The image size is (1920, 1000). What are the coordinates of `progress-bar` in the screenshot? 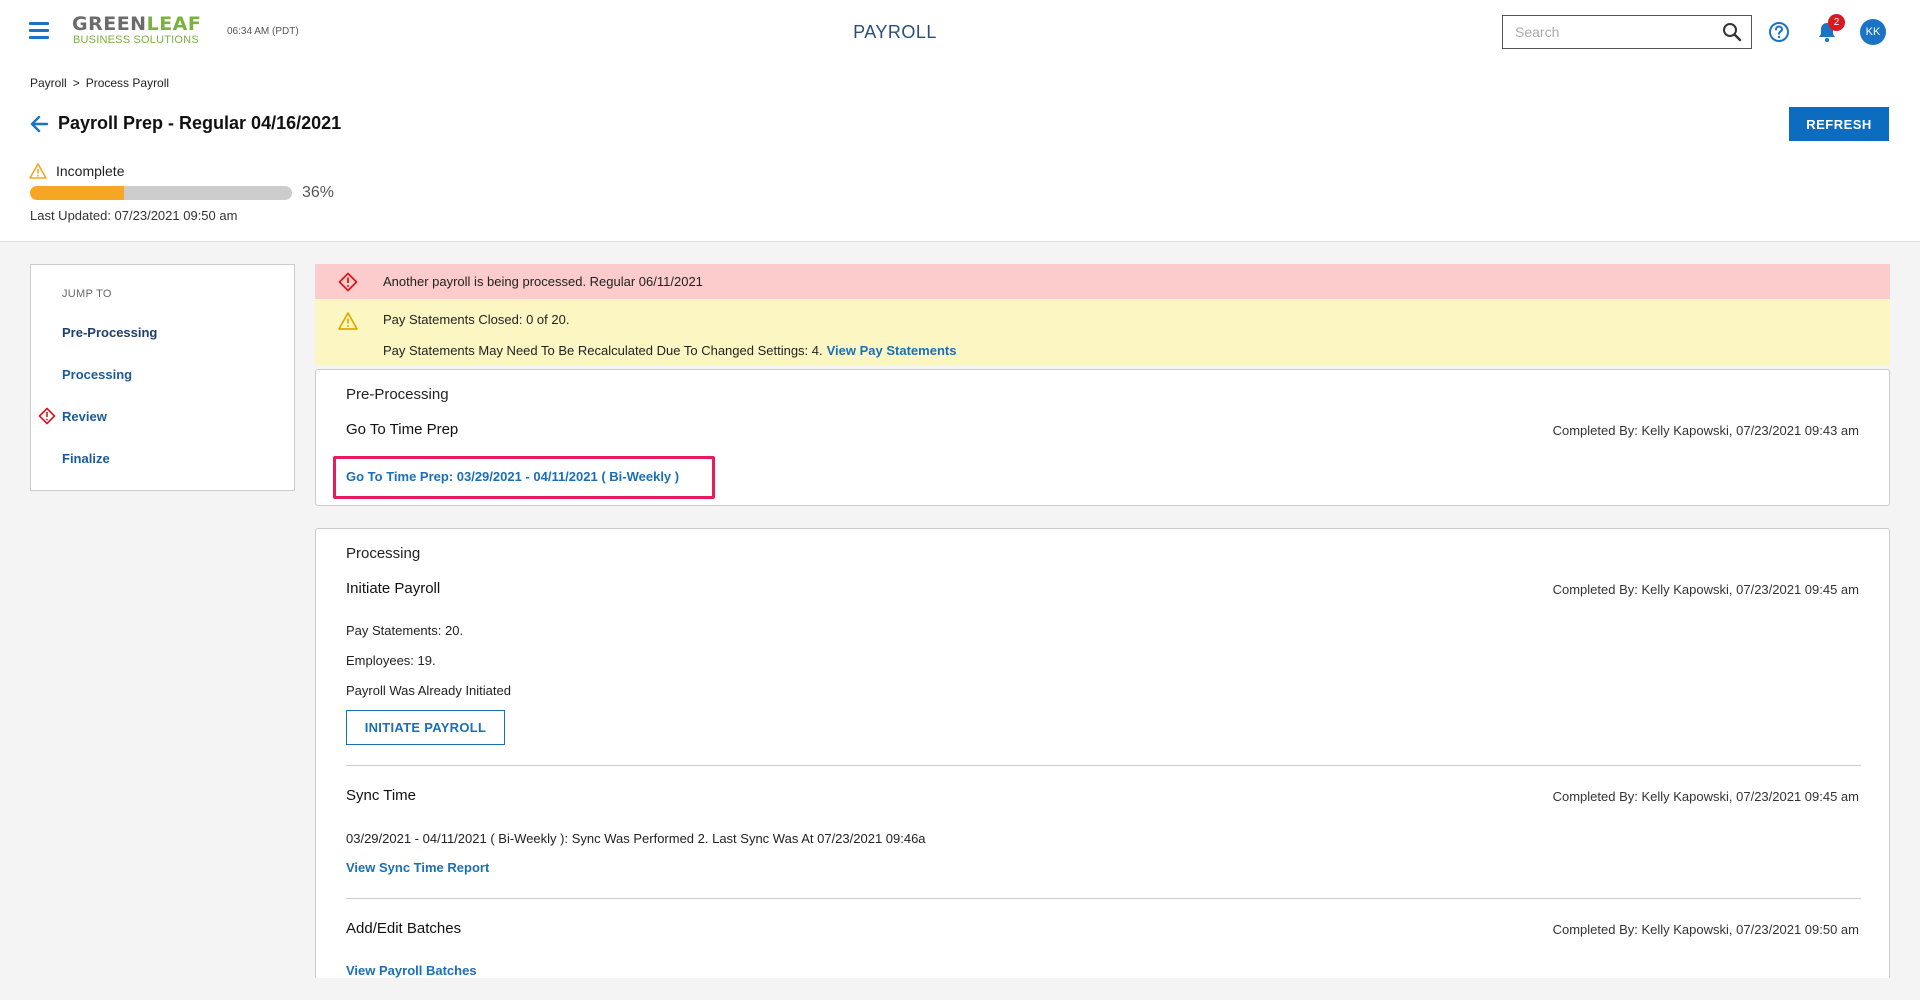 It's located at (161, 193).